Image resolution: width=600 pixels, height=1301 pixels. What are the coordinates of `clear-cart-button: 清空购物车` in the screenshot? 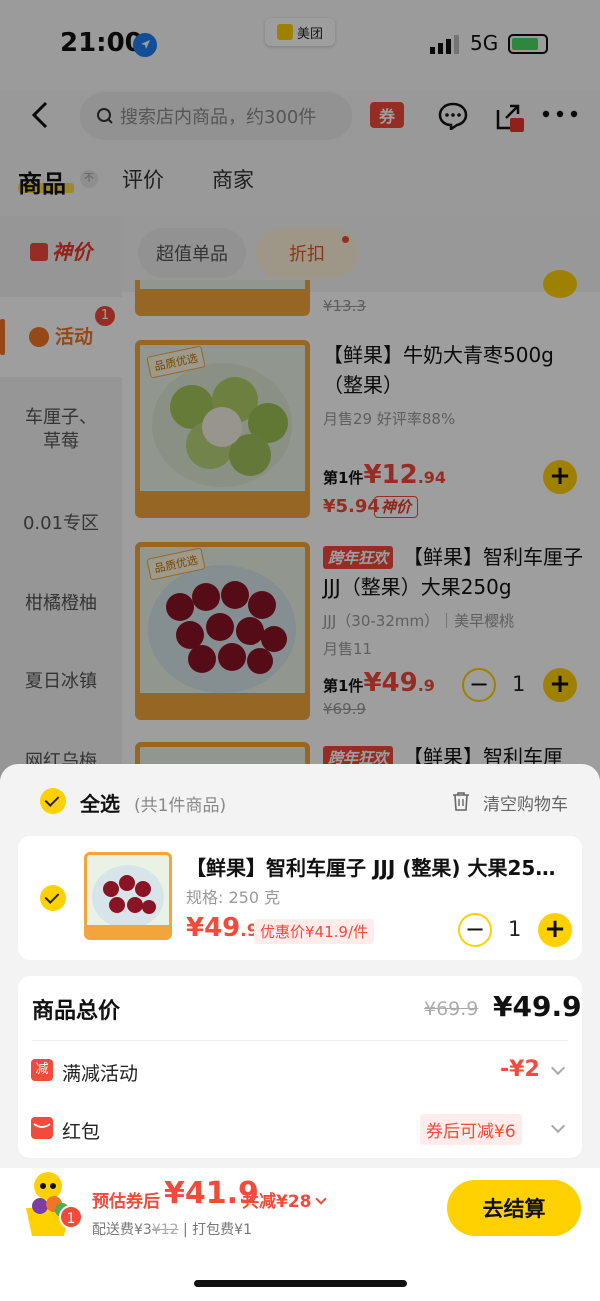 It's located at (525, 802).